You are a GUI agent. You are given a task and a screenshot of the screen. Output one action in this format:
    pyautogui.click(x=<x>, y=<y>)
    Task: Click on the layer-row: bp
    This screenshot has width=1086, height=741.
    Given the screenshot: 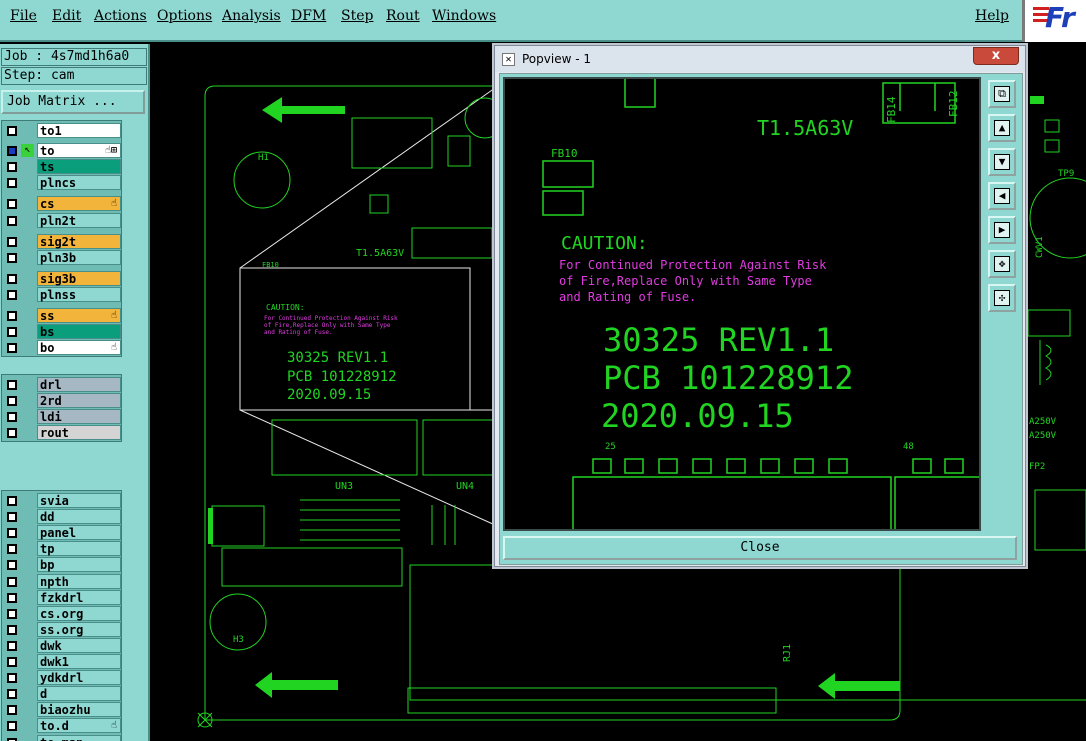 What is the action you would take?
    pyautogui.click(x=62, y=565)
    